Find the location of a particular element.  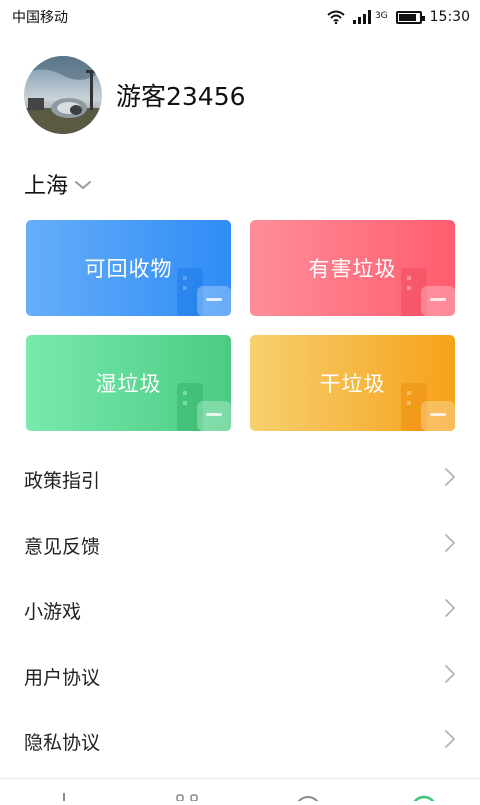

battery-level is located at coordinates (407, 17).